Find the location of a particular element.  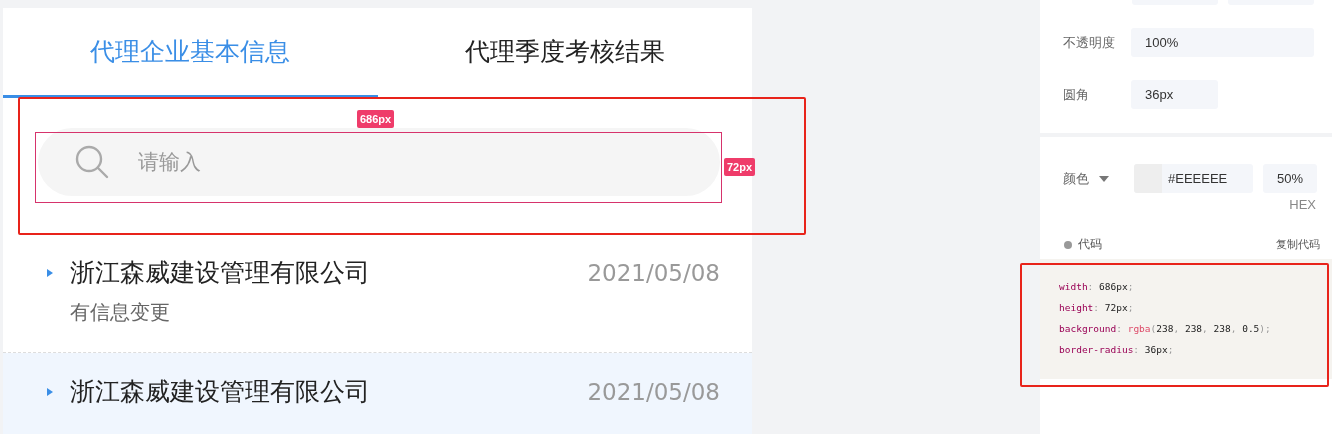

section-title: 代码 is located at coordinates (1090, 244).